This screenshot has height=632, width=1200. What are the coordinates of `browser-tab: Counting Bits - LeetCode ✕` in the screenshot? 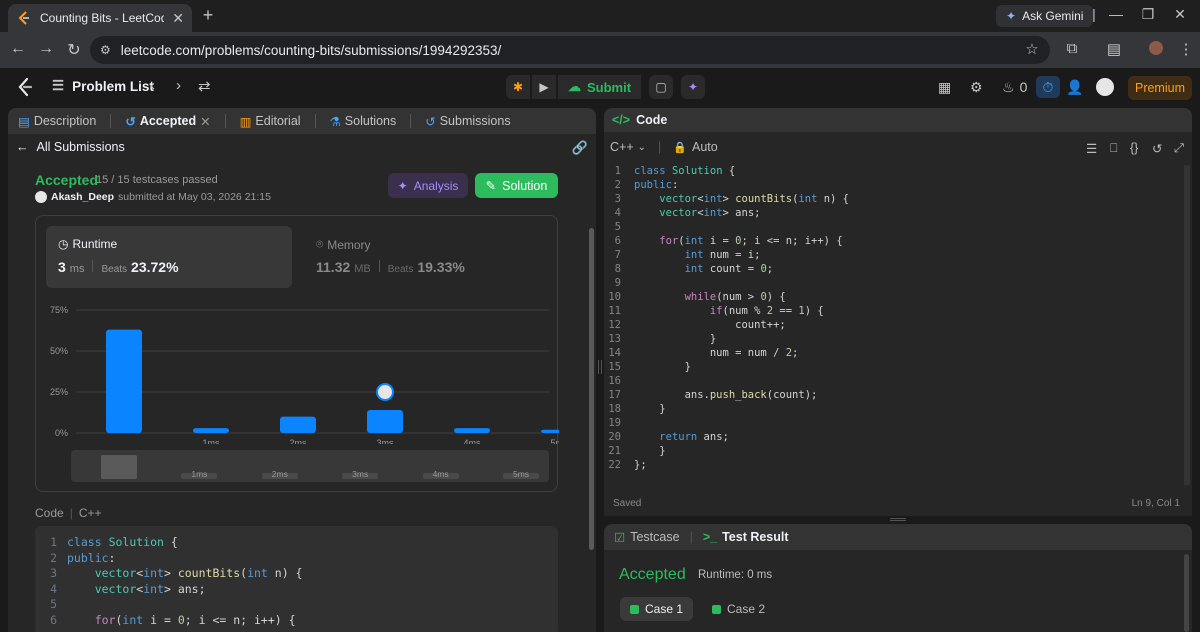 It's located at (100, 18).